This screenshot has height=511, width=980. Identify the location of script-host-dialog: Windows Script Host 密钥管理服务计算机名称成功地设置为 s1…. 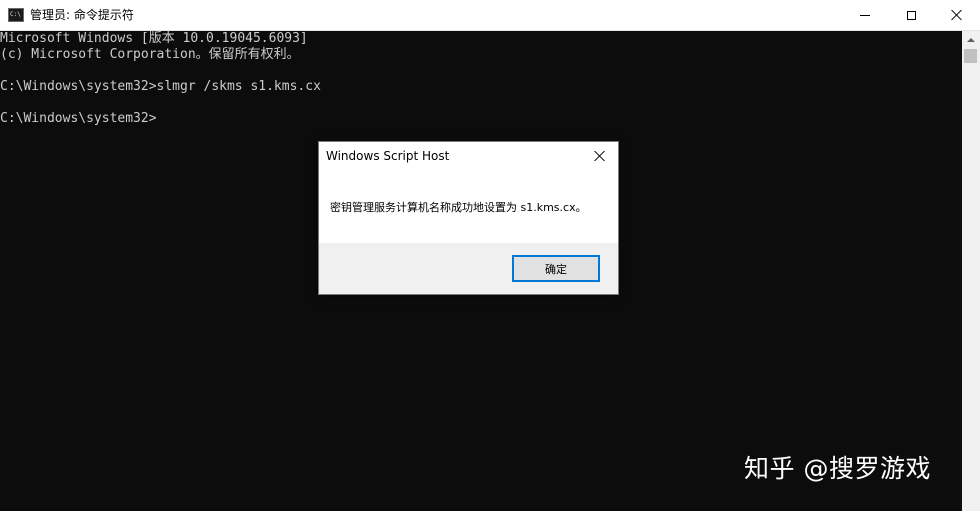
(468, 218).